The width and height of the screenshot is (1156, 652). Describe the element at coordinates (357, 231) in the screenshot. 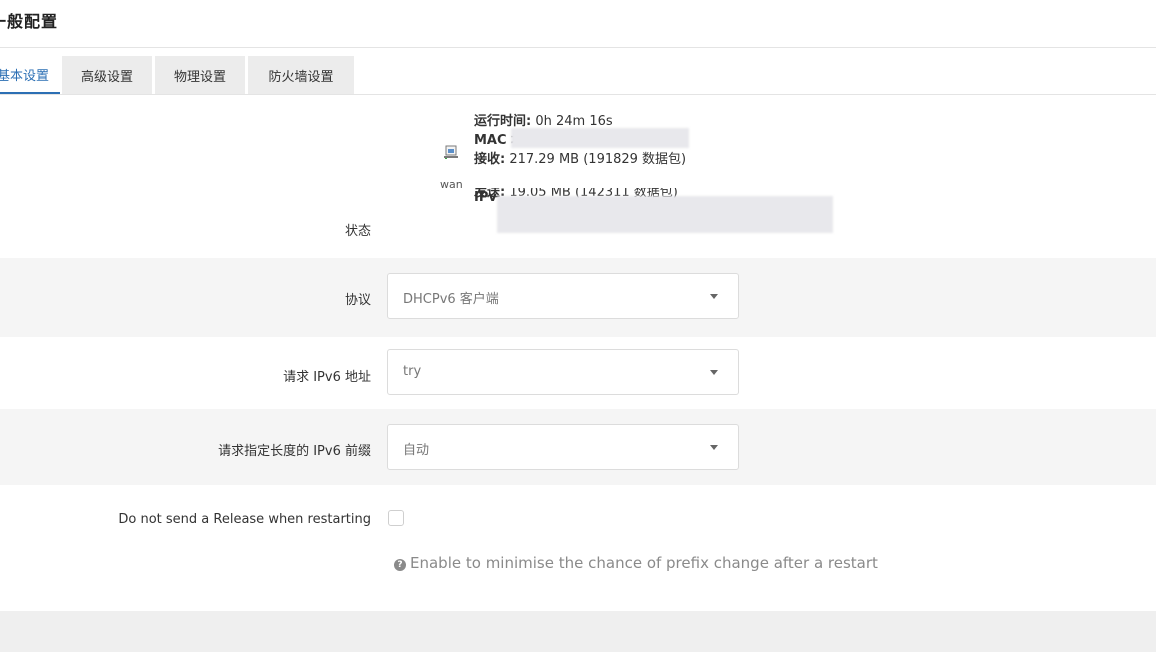

I see `status-label: 状态` at that location.